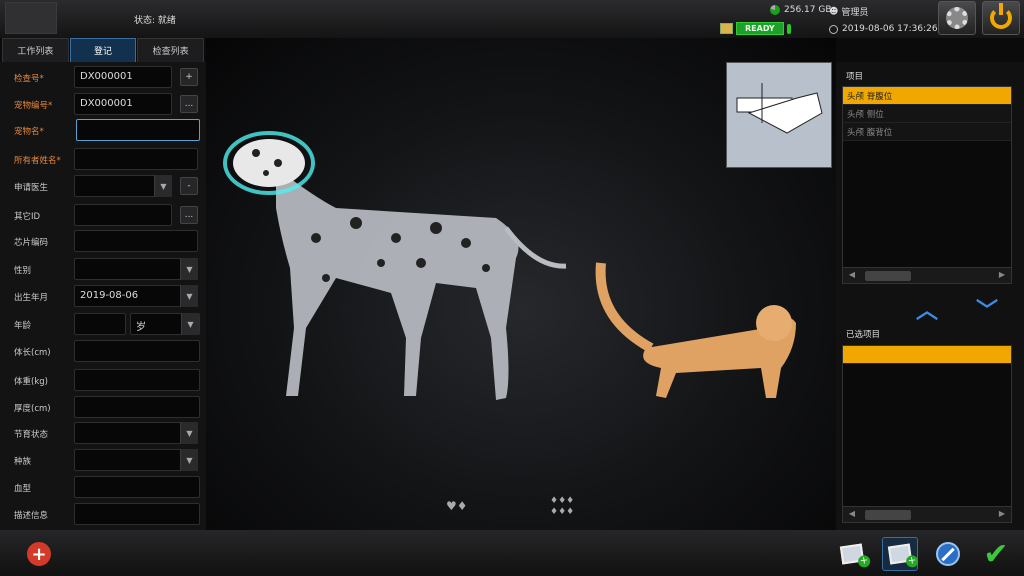  What do you see at coordinates (23, 271) in the screenshot?
I see `sex-label: 性别` at bounding box center [23, 271].